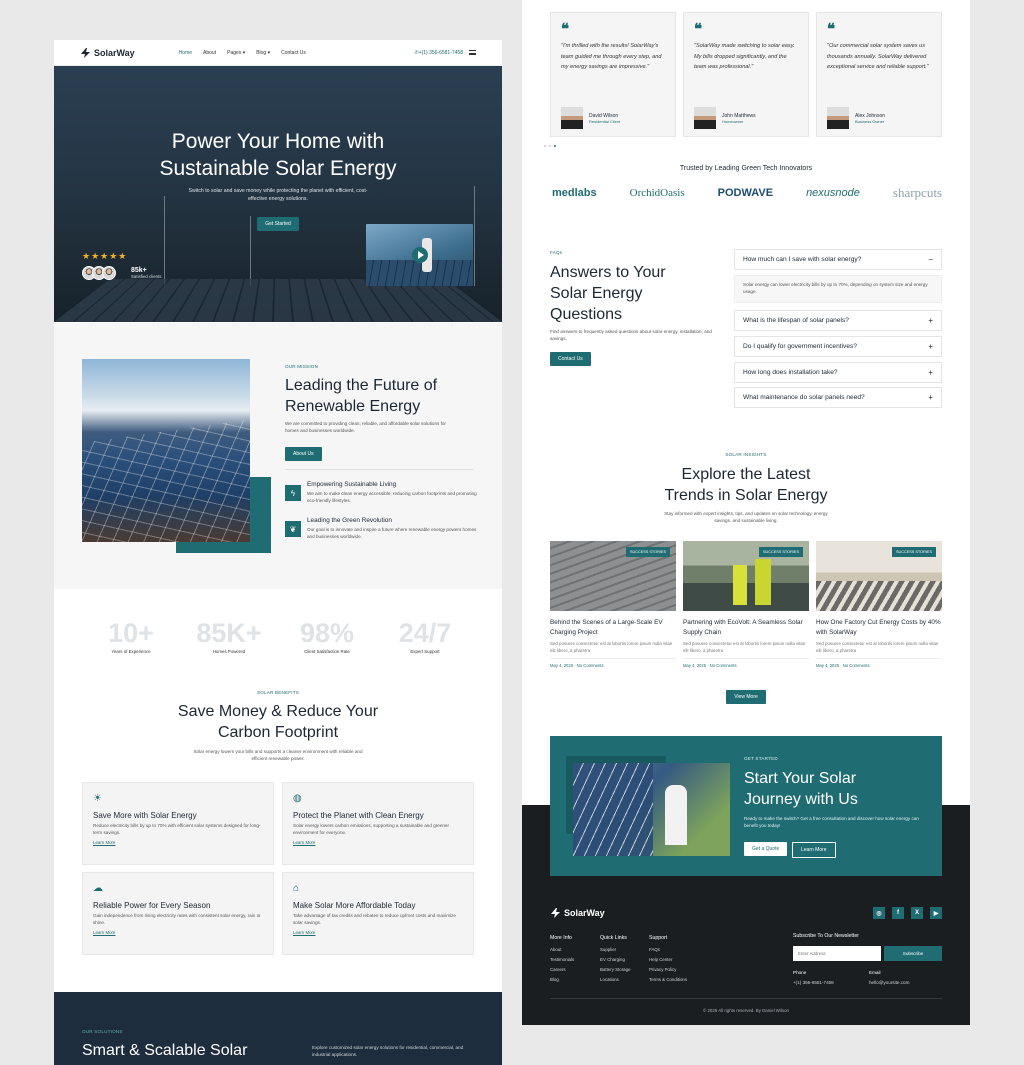 Image resolution: width=1024 pixels, height=1065 pixels. I want to click on footer-link: Testimonials, so click(562, 960).